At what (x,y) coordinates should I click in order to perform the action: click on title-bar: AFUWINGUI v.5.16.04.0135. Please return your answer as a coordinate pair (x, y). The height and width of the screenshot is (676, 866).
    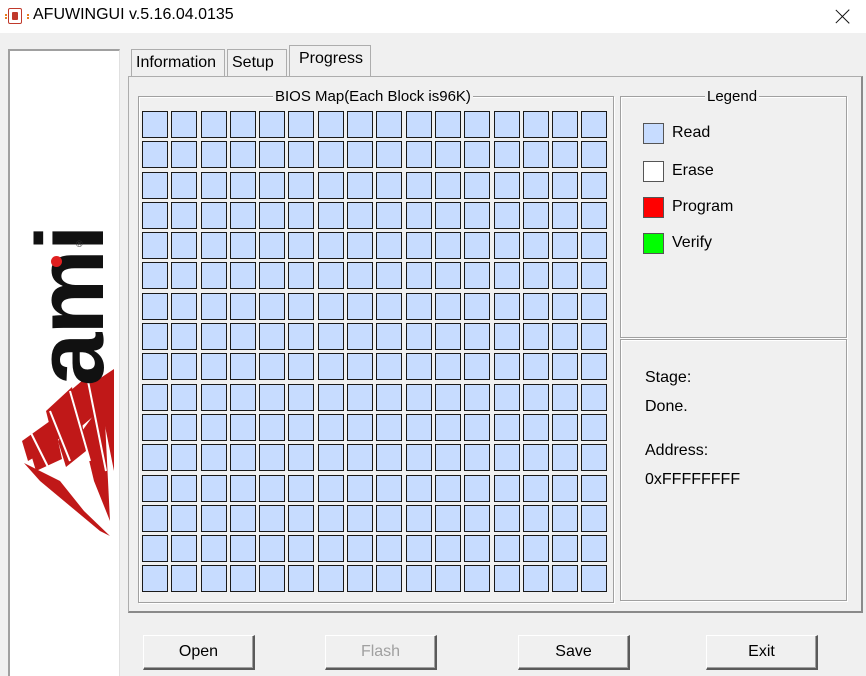
    Looking at the image, I should click on (433, 16).